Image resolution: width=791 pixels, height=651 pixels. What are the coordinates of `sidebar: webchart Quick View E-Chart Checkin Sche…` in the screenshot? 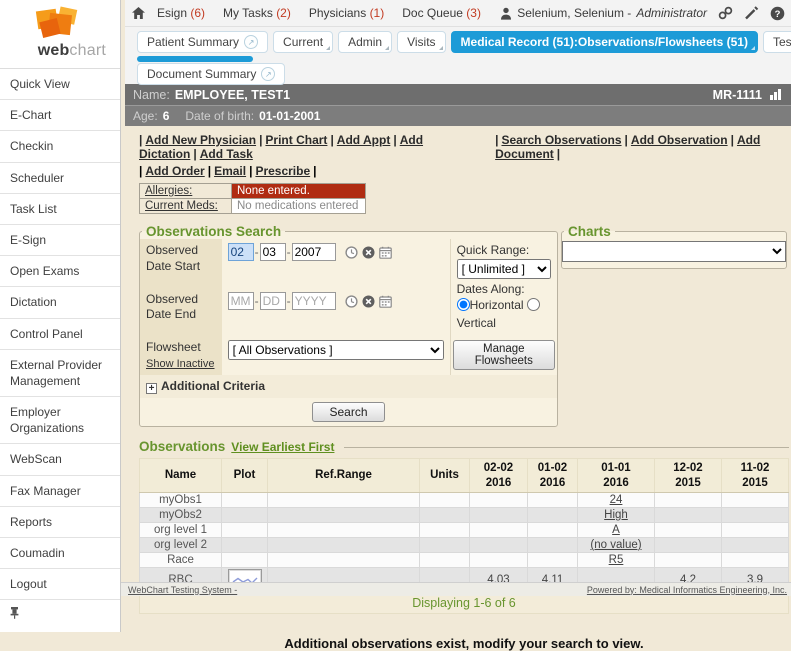 It's located at (60, 316).